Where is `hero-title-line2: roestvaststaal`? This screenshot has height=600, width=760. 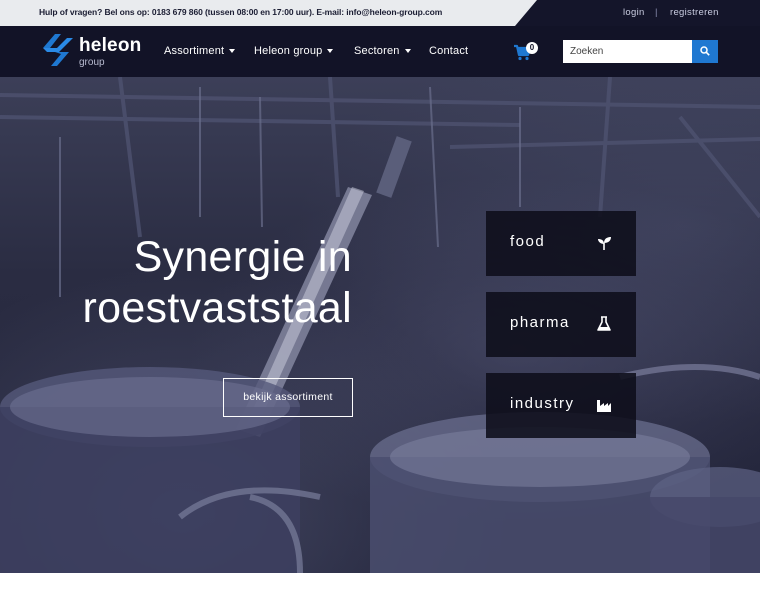 hero-title-line2: roestvaststaal is located at coordinates (217, 308).